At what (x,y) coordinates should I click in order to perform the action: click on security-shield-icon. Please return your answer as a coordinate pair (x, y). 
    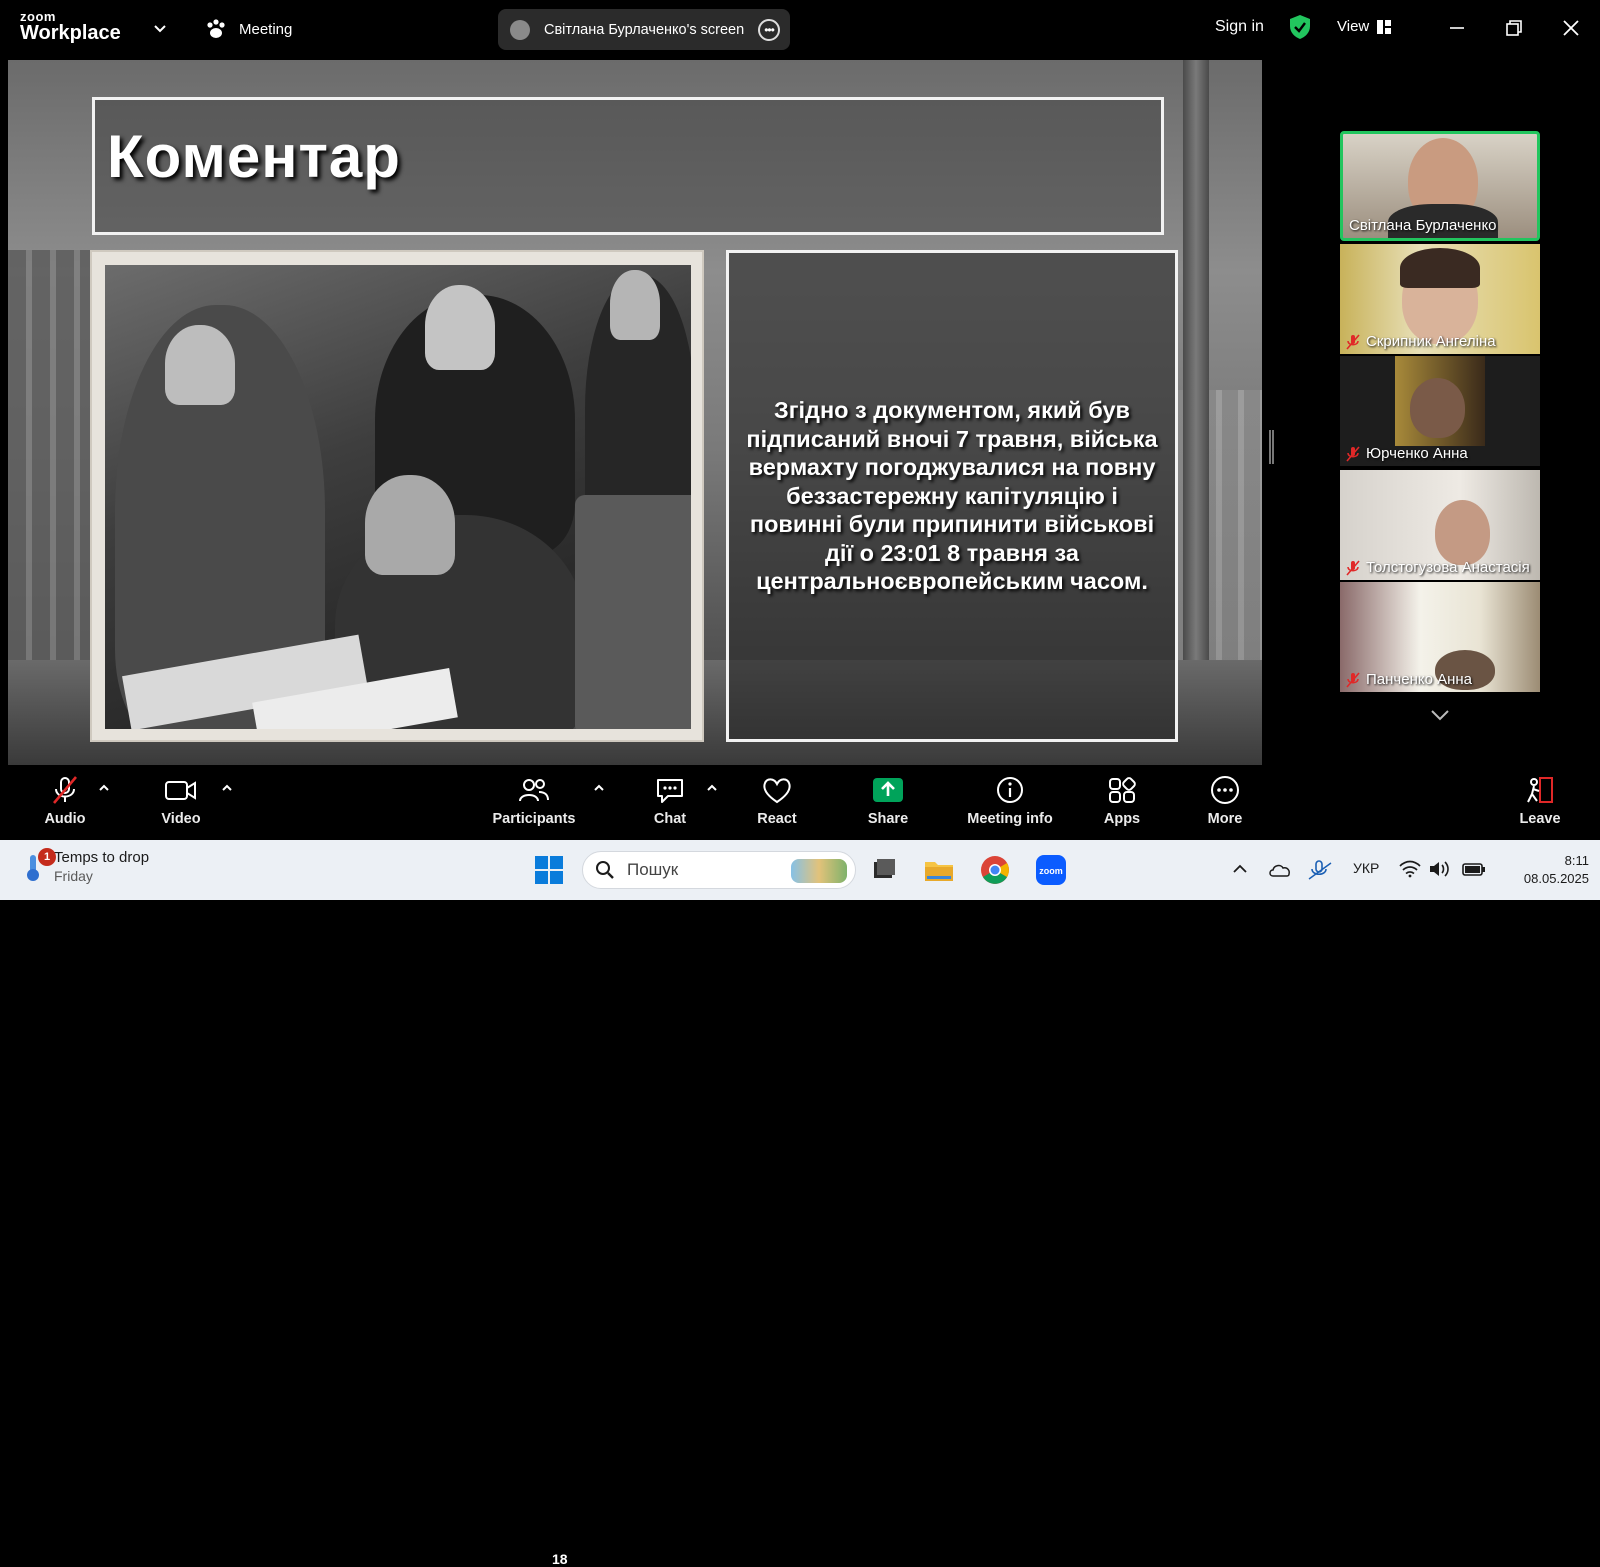
    Looking at the image, I should click on (1300, 27).